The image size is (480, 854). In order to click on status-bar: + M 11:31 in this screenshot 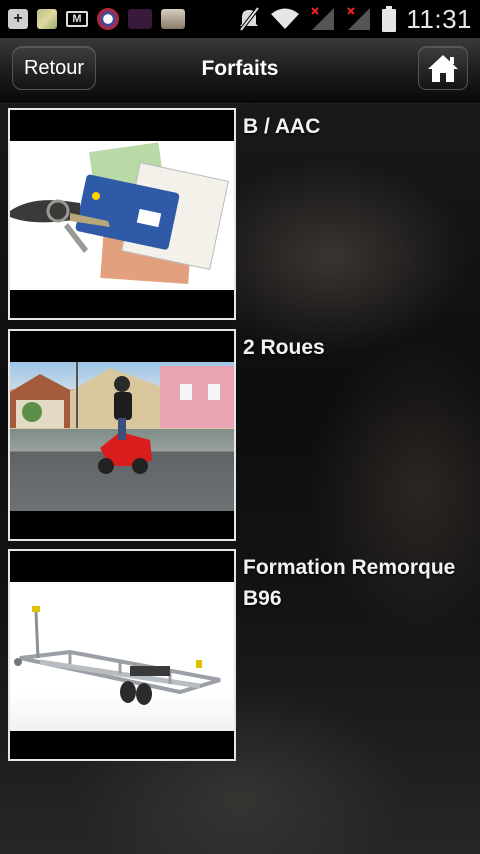, I will do `click(240, 19)`.